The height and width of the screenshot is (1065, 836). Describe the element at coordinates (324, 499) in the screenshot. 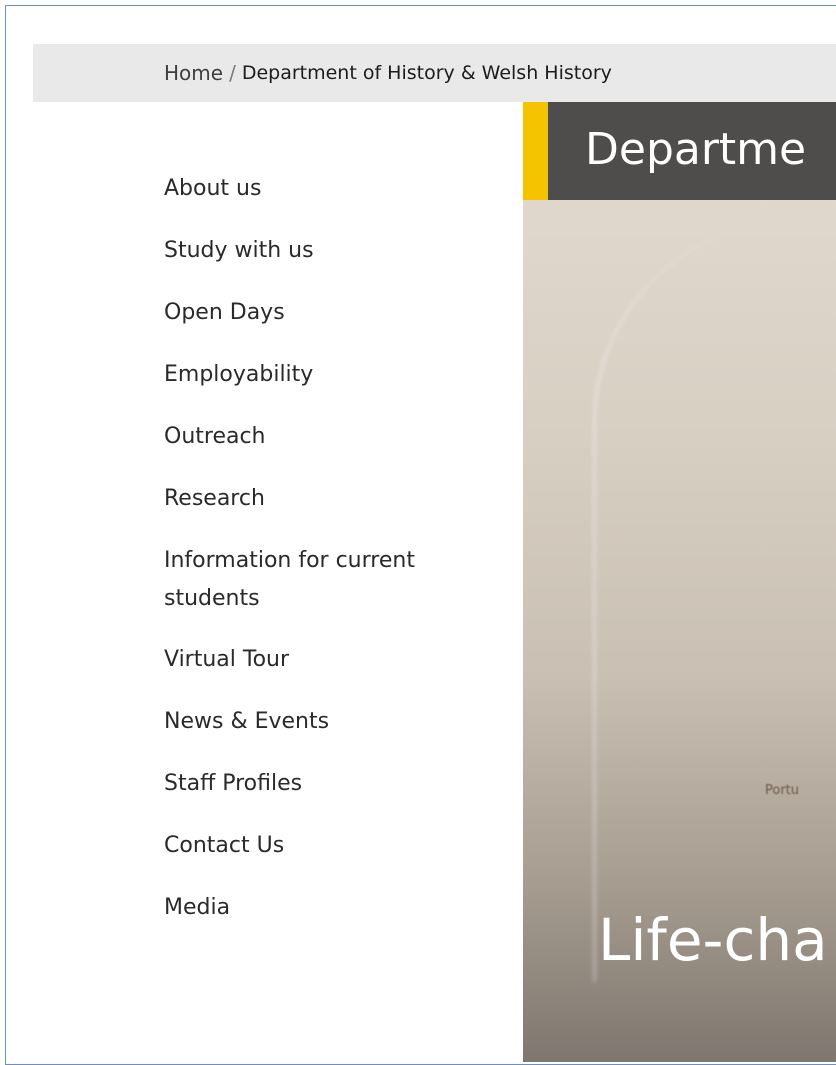

I see `sidebar-item-research: Research` at that location.